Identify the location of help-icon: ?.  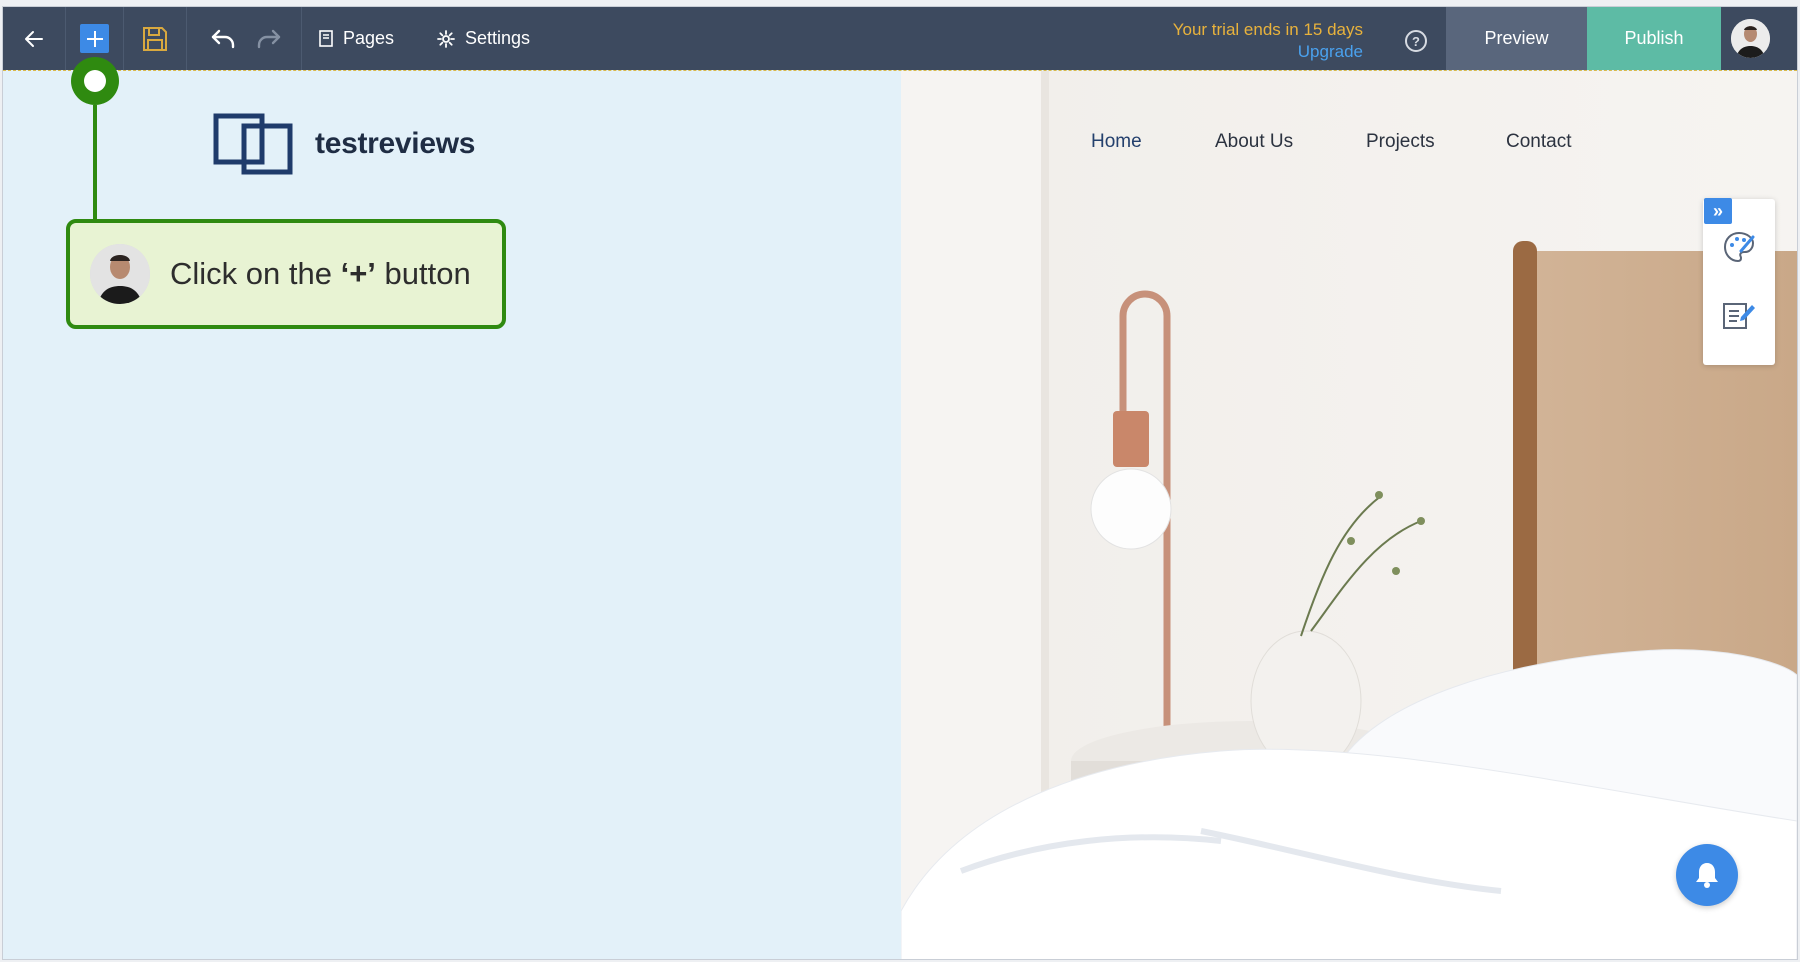
(1416, 41).